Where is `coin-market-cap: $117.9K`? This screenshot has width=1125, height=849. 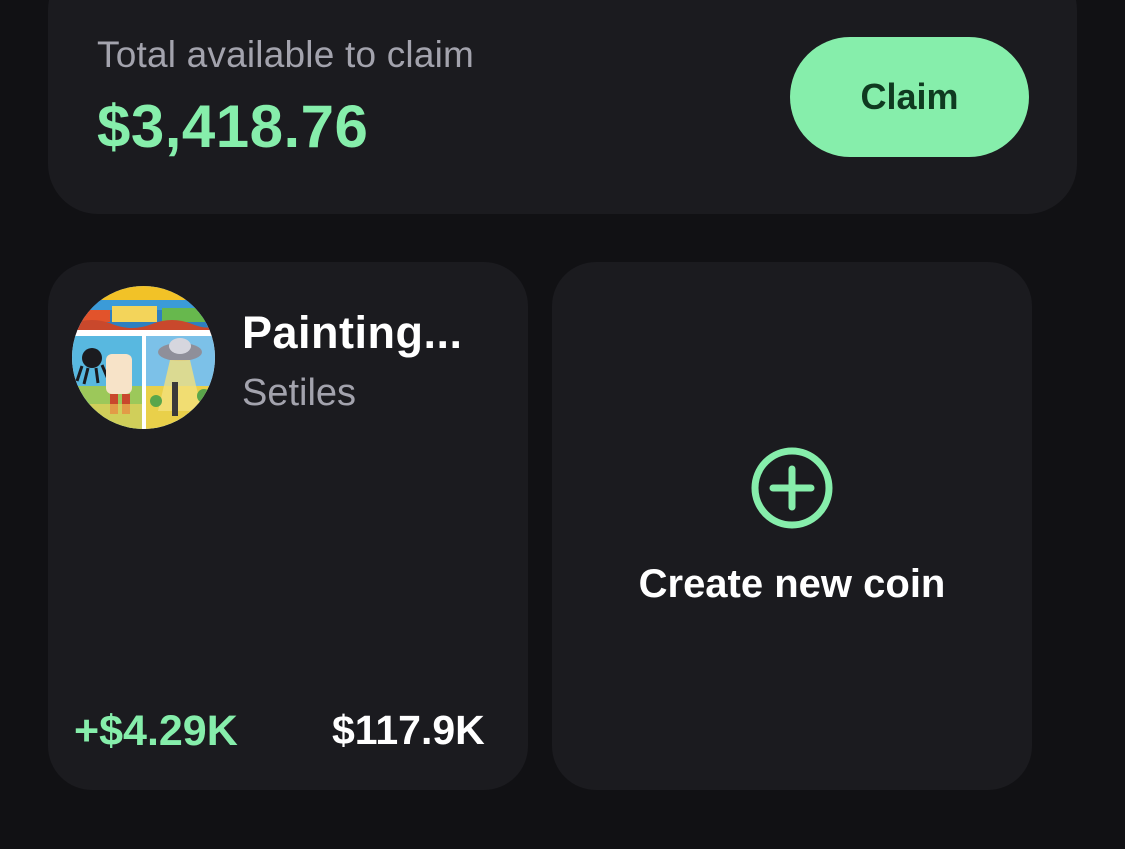
coin-market-cap: $117.9K is located at coordinates (408, 730).